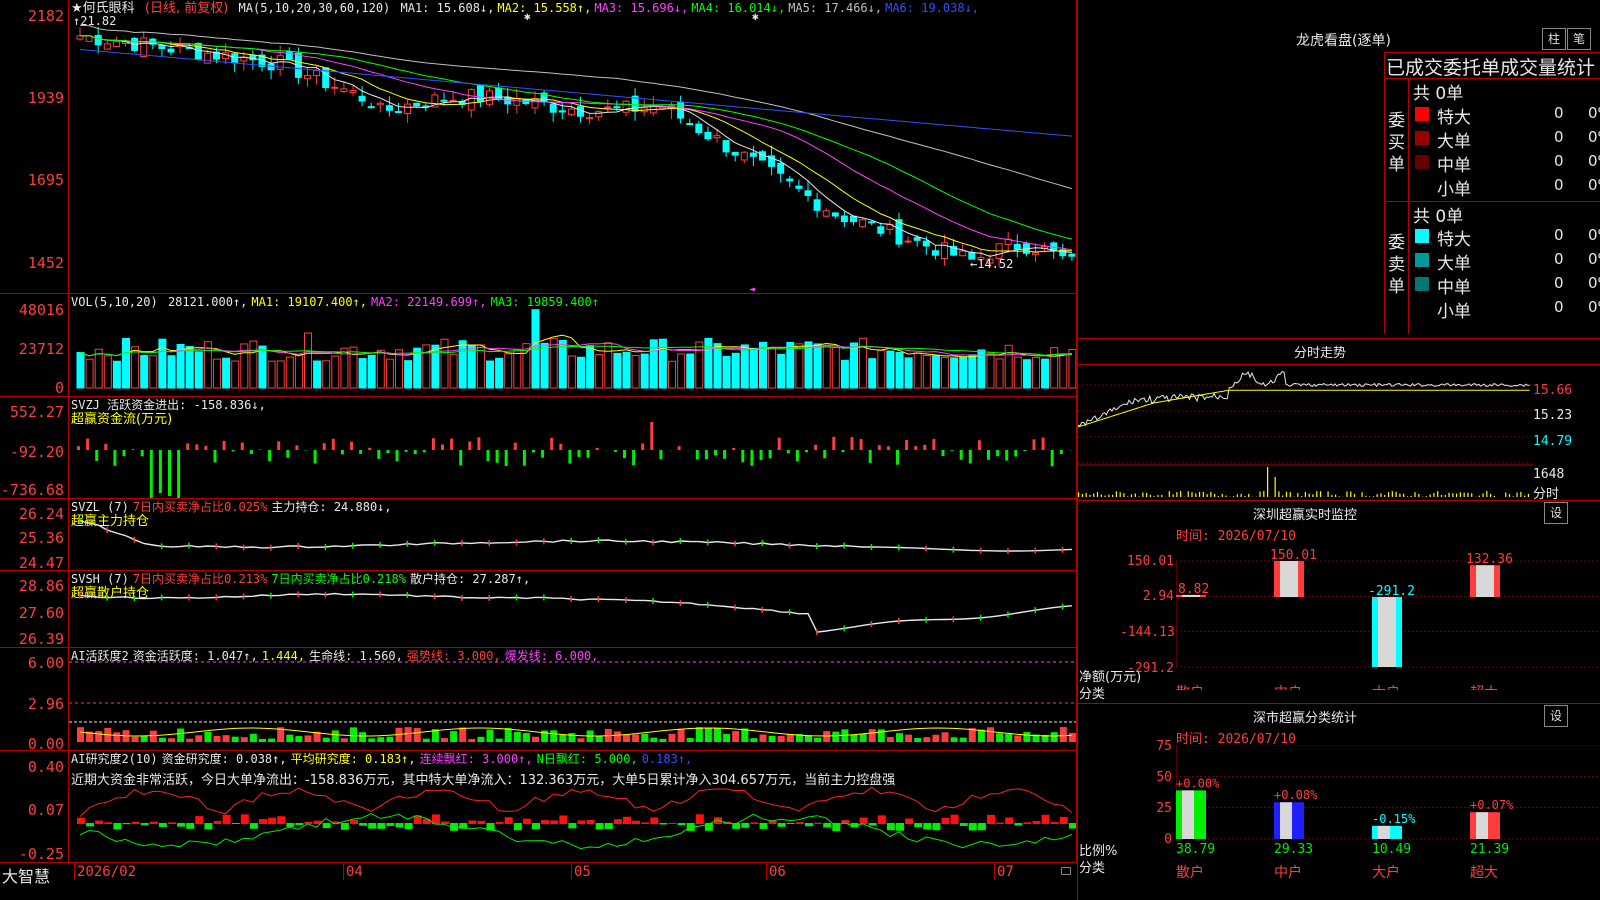  Describe the element at coordinates (572, 609) in the screenshot. I see `svsh-chart` at that location.